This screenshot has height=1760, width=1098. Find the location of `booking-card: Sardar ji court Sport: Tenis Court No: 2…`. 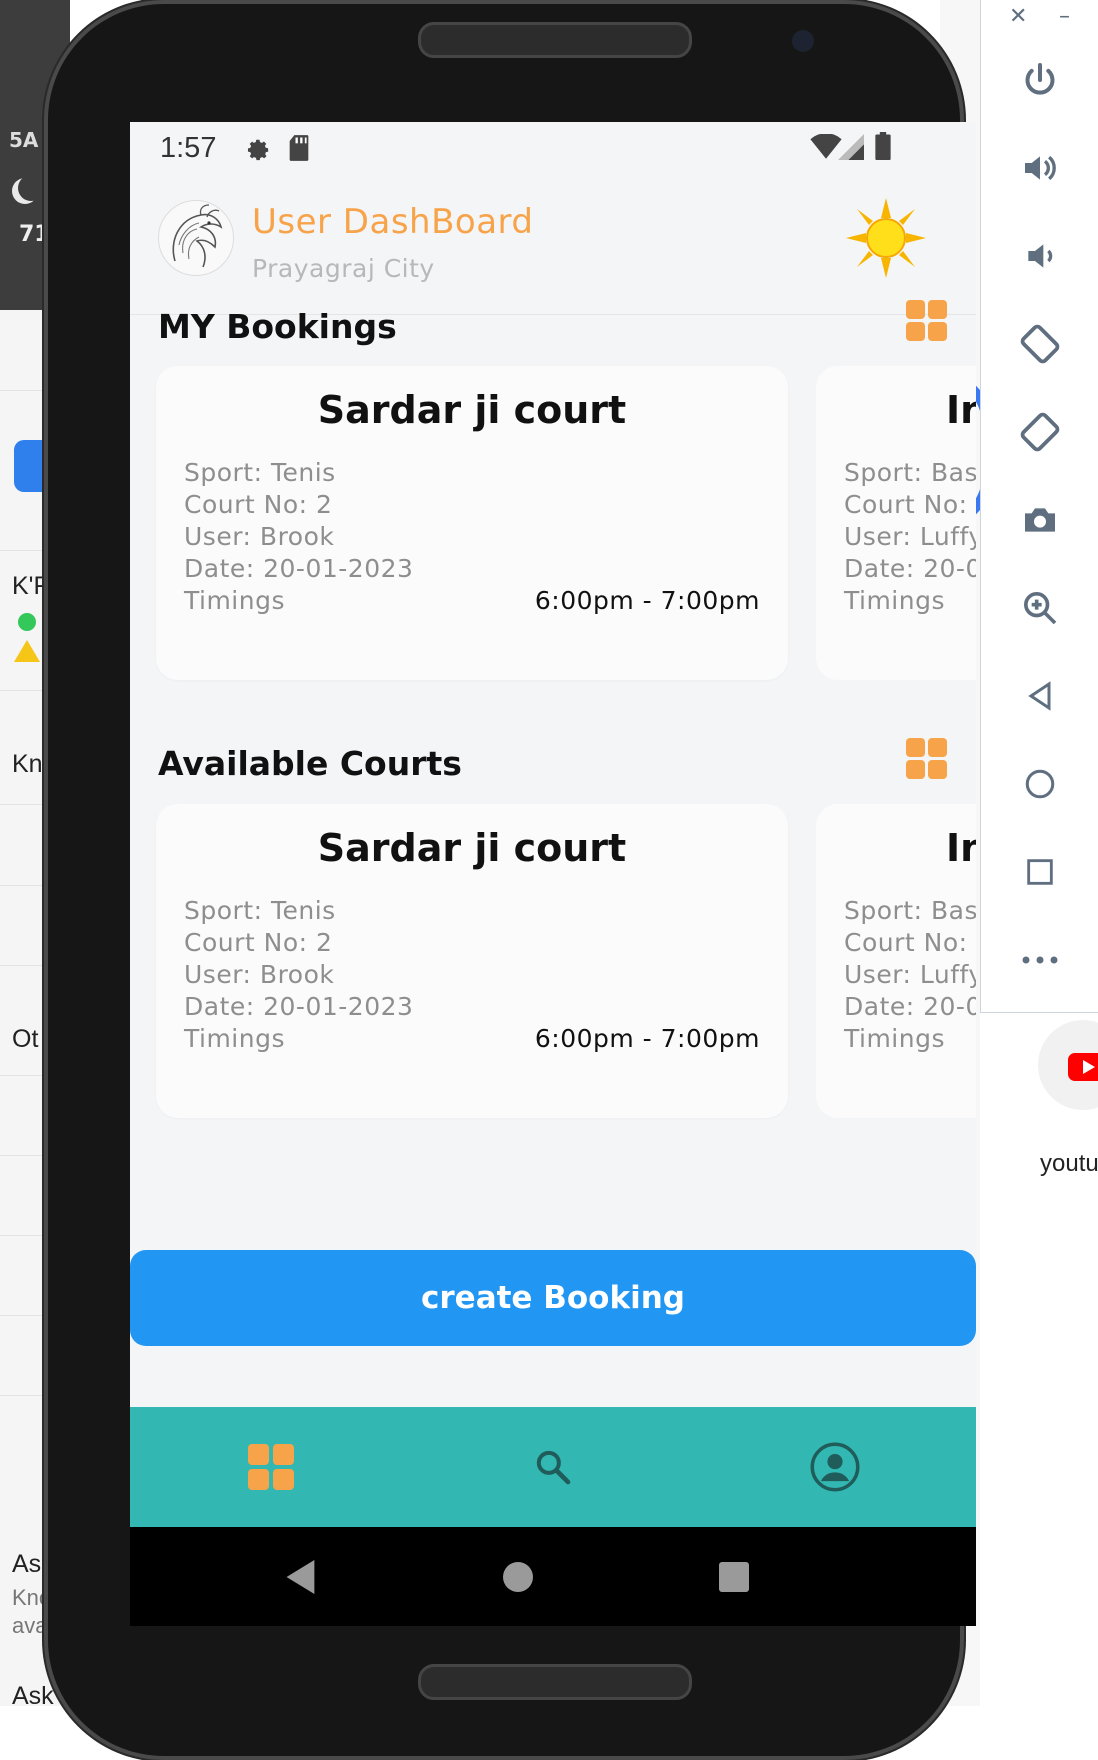

booking-card: Sardar ji court Sport: Tenis Court No: 2… is located at coordinates (472, 523).